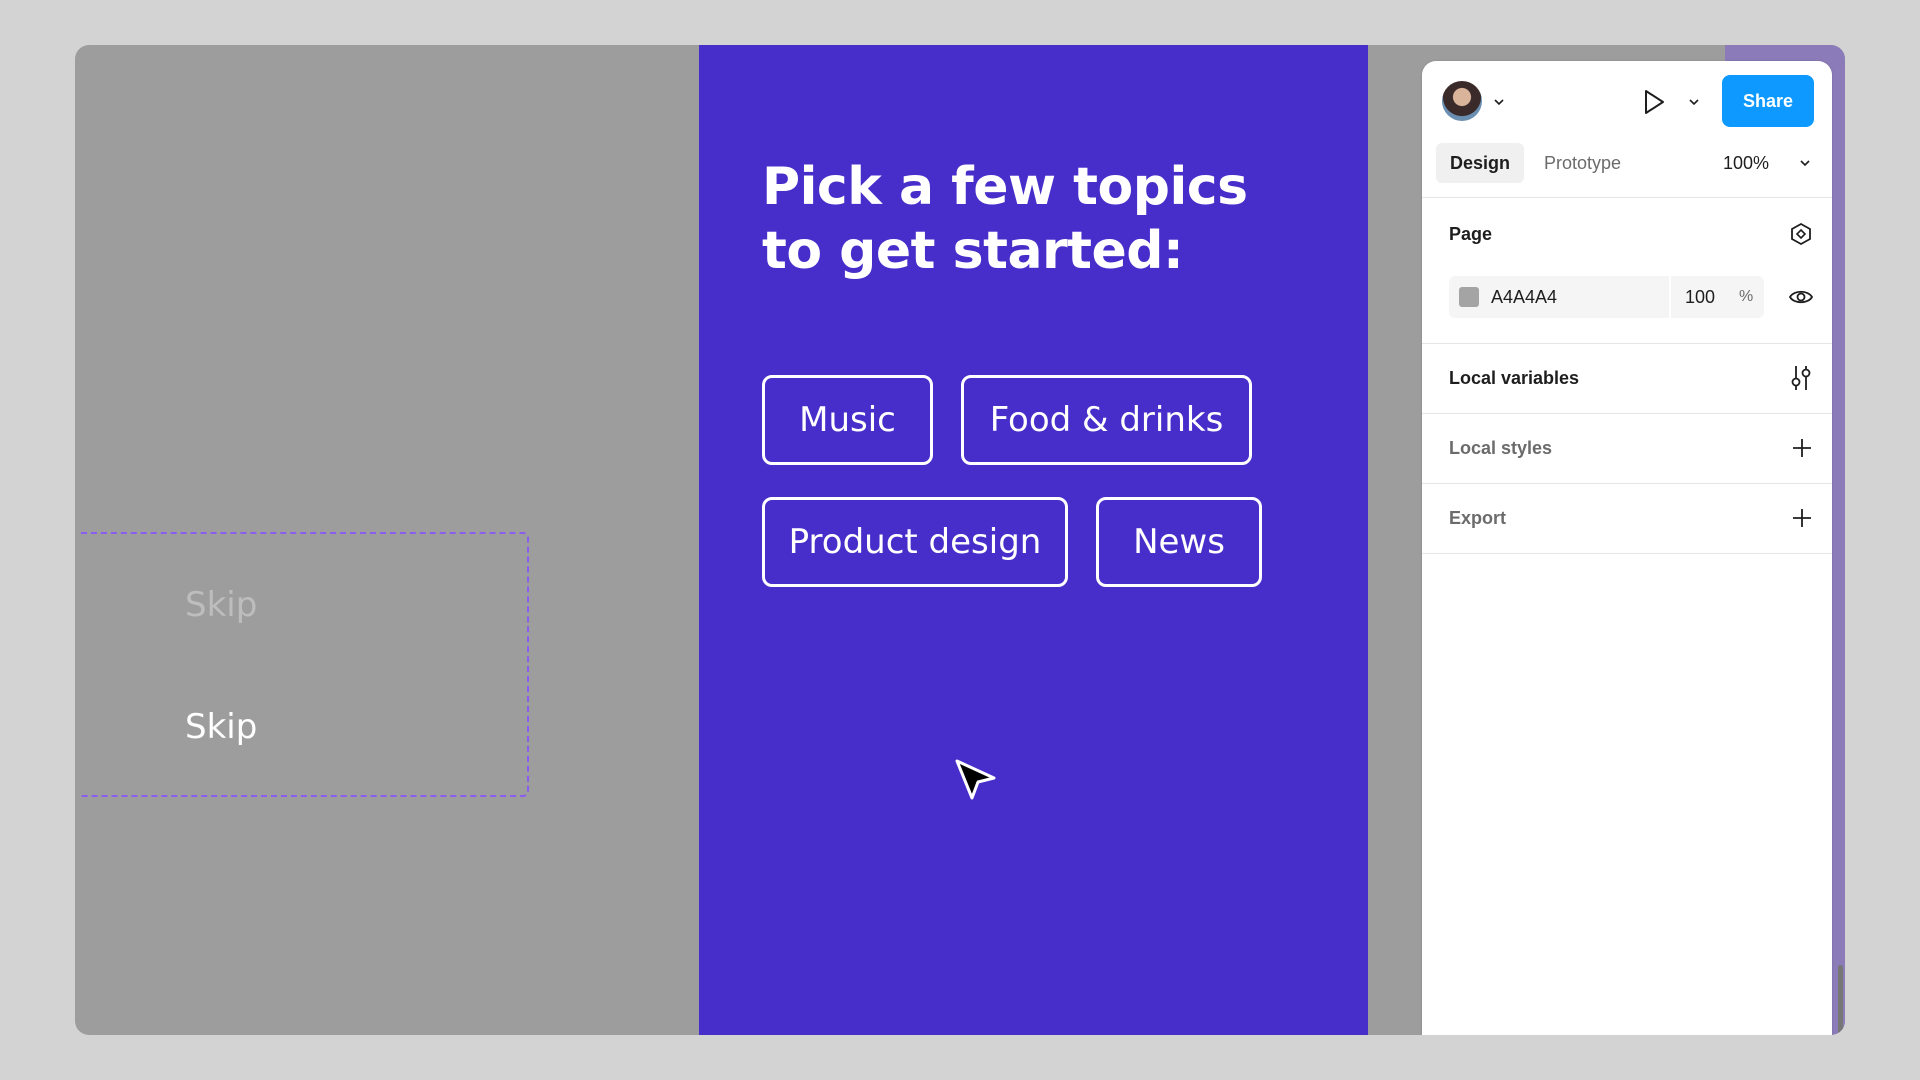 This screenshot has width=1920, height=1080. I want to click on component-icon, so click(1801, 234).